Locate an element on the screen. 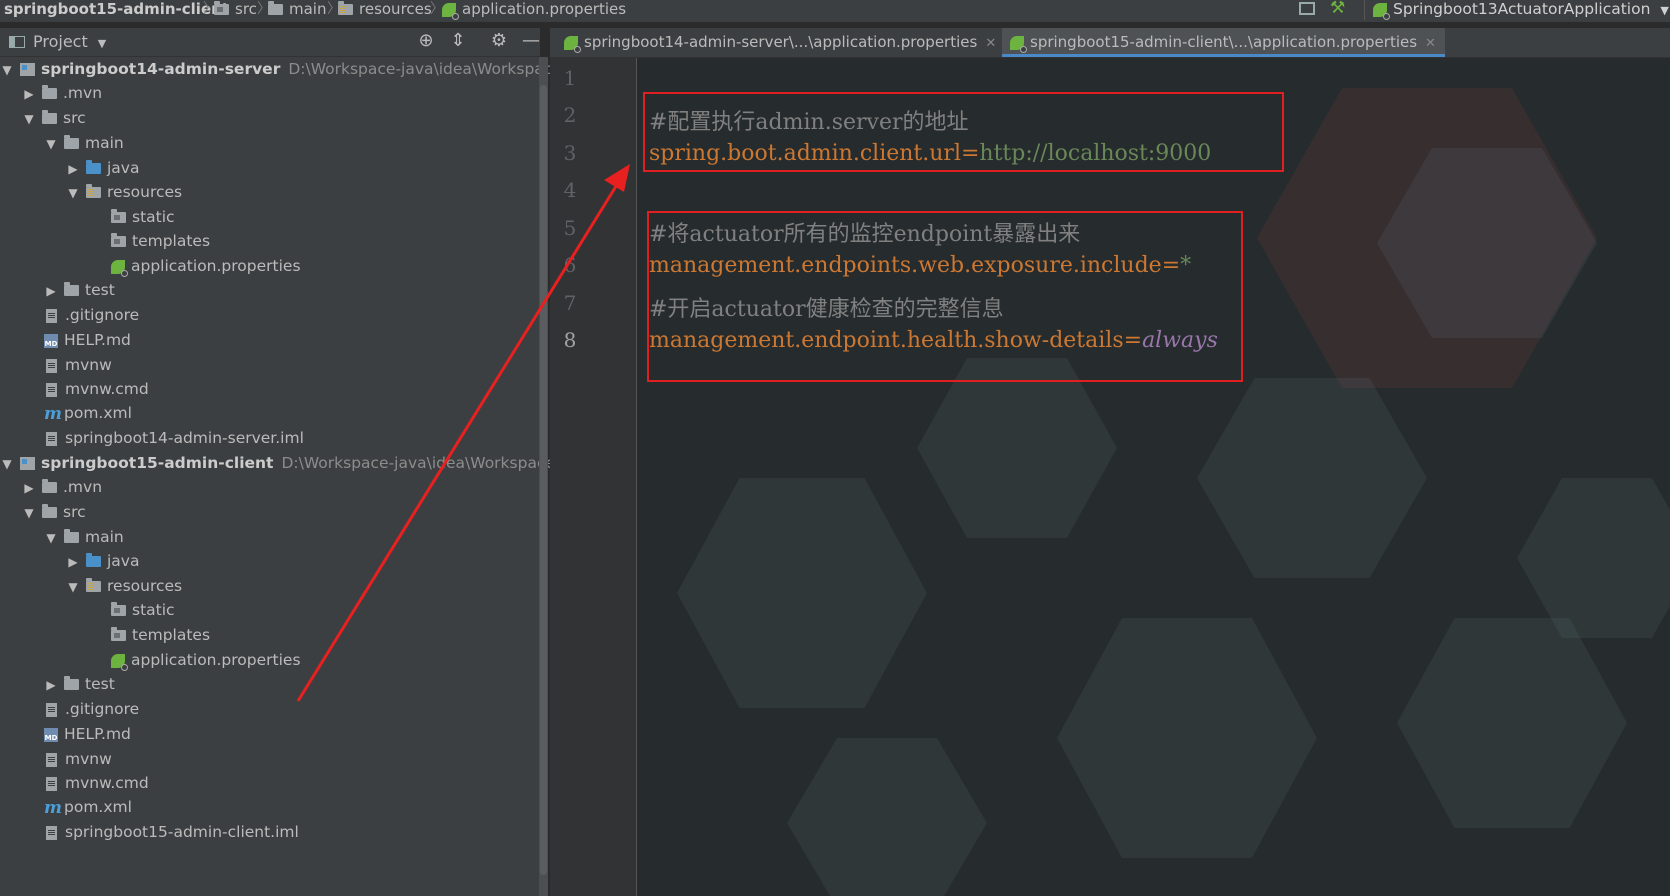  annotation-arrow is located at coordinates (463, 433).